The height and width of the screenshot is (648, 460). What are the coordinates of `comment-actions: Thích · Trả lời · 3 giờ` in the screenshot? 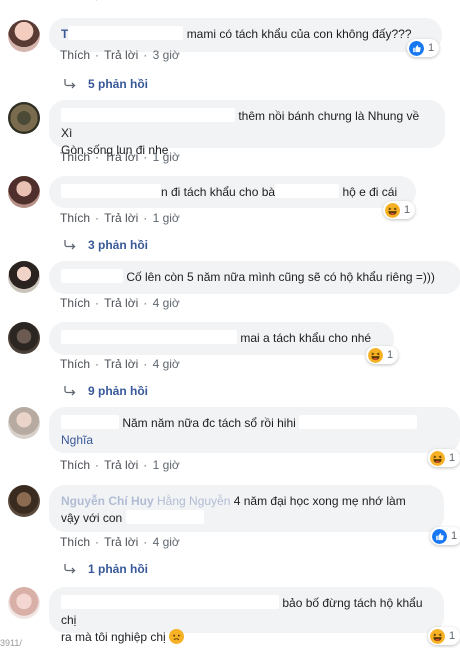 It's located at (120, 55).